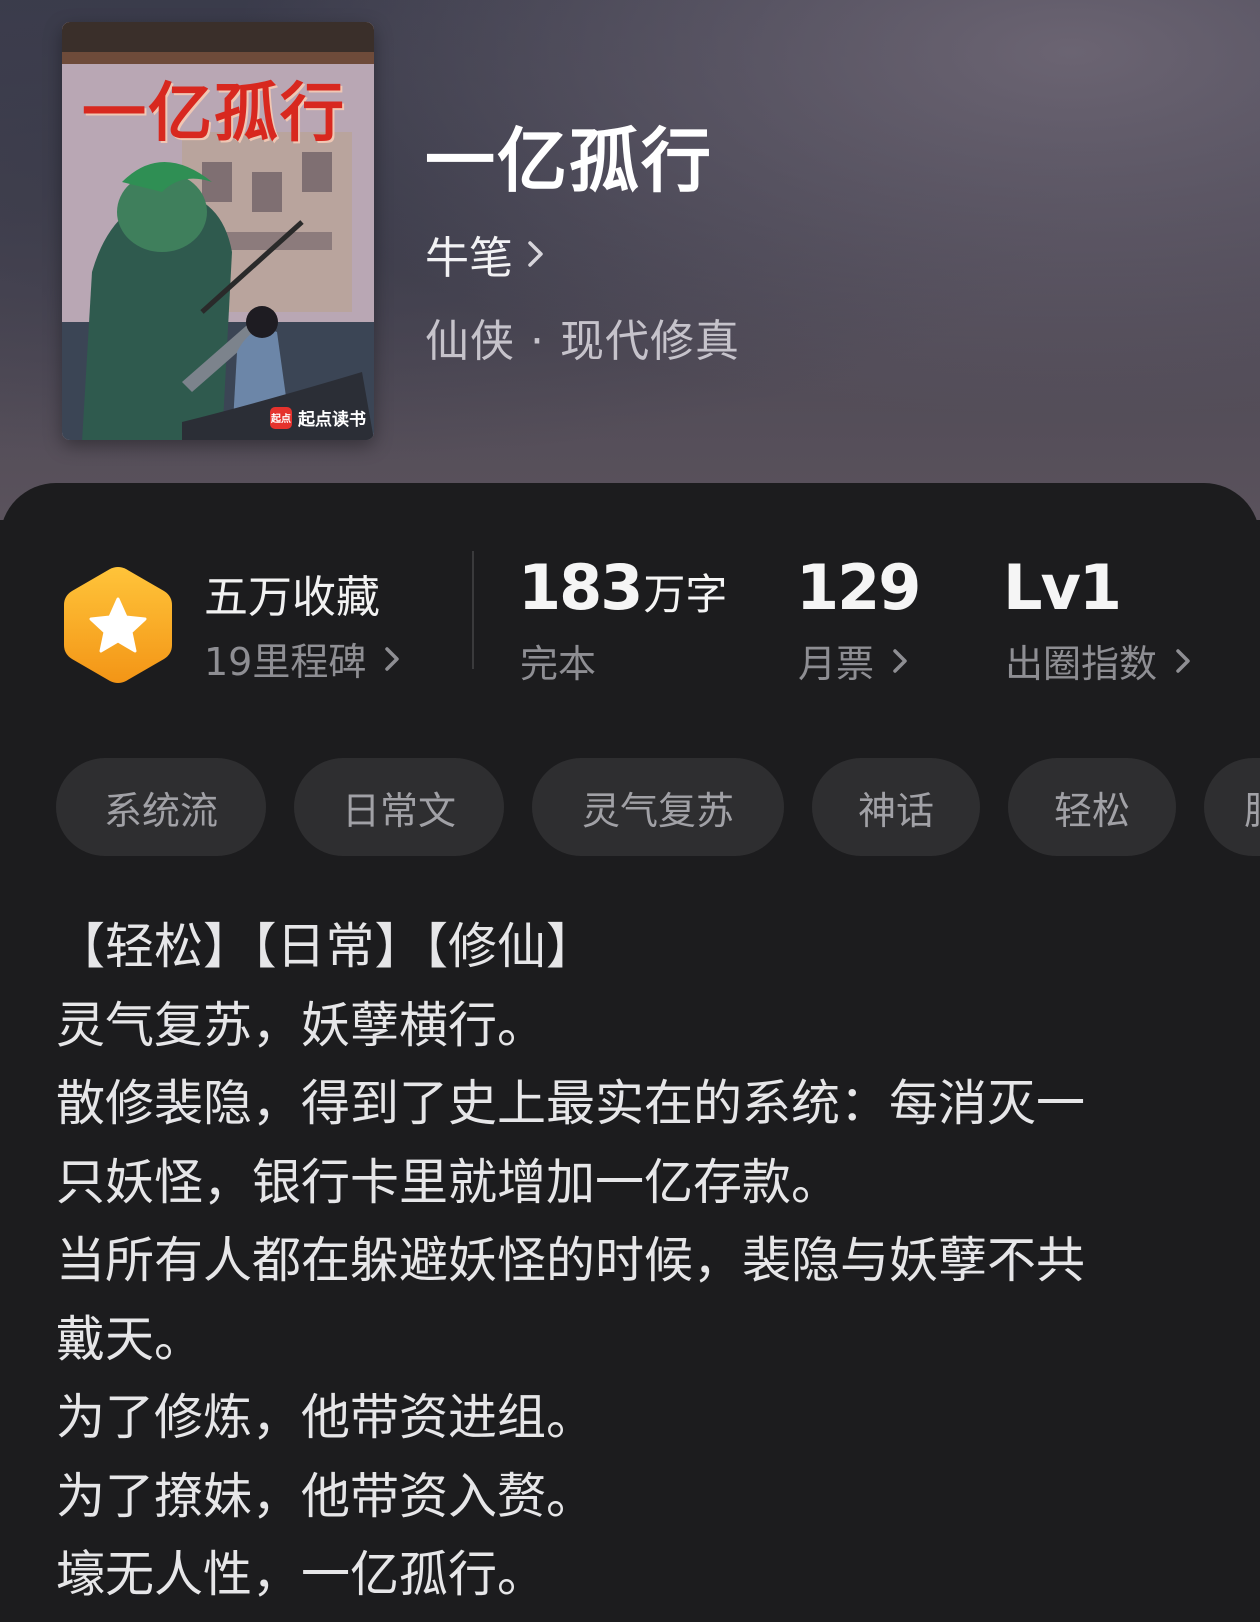 Image resolution: width=1260 pixels, height=1622 pixels. I want to click on word-count-unit: 万字, so click(685, 594).